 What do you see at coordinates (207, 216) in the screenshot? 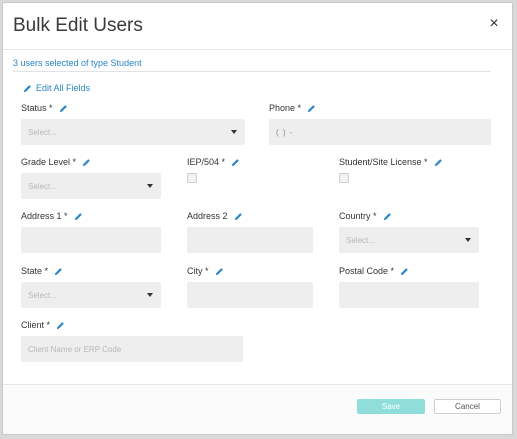
I see `address2-label-text: Address 2` at bounding box center [207, 216].